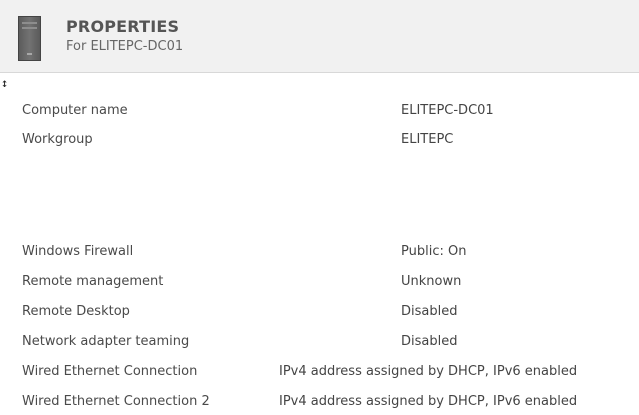  I want to click on property-label: Network adapter teaming, so click(106, 341).